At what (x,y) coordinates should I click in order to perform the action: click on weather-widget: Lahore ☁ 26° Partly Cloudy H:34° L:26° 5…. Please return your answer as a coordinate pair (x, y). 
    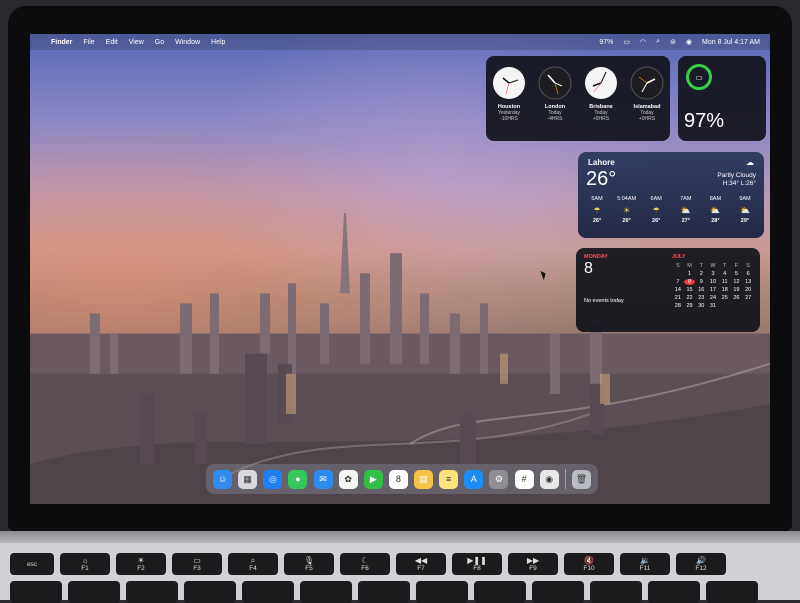
    Looking at the image, I should click on (671, 195).